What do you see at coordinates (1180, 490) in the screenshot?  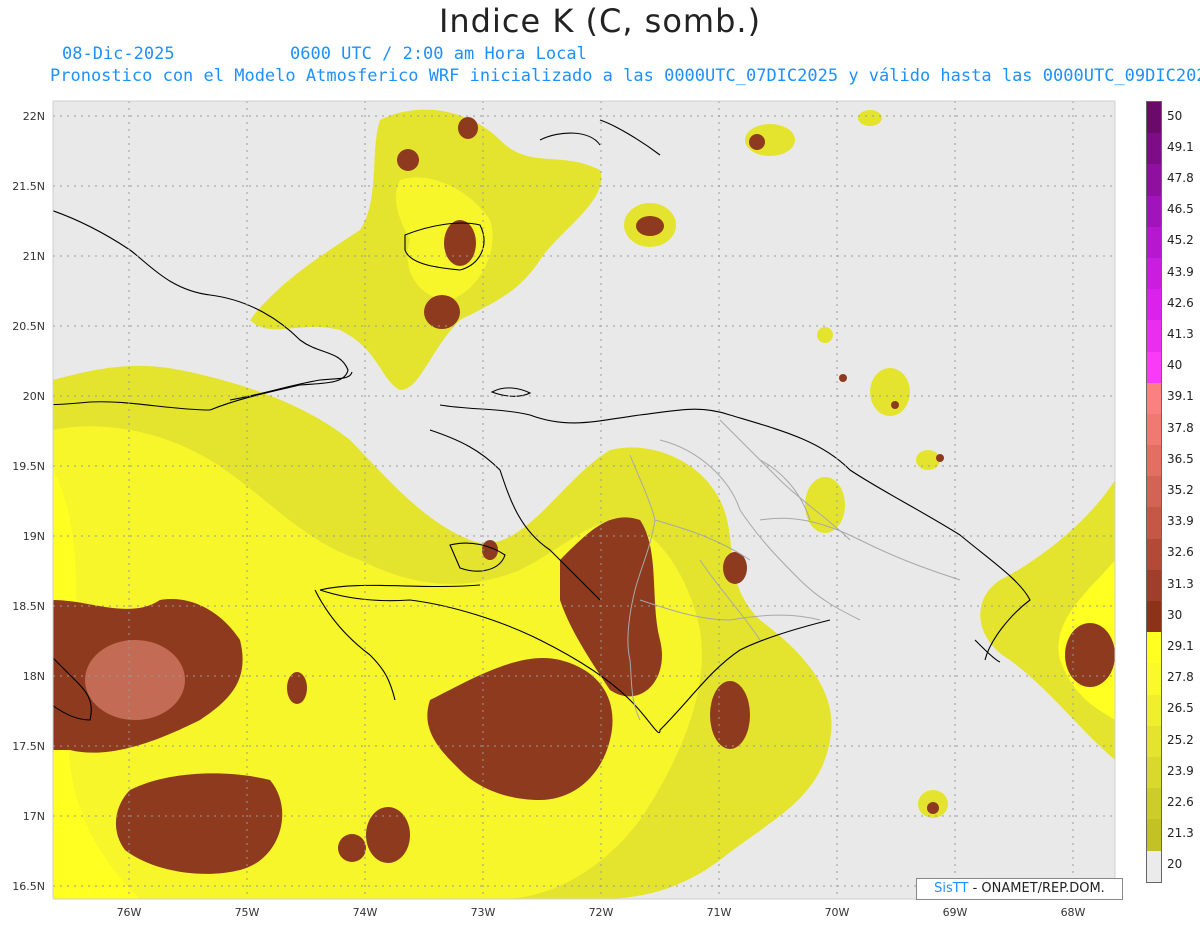 I see `colorbar-label: 35.2` at bounding box center [1180, 490].